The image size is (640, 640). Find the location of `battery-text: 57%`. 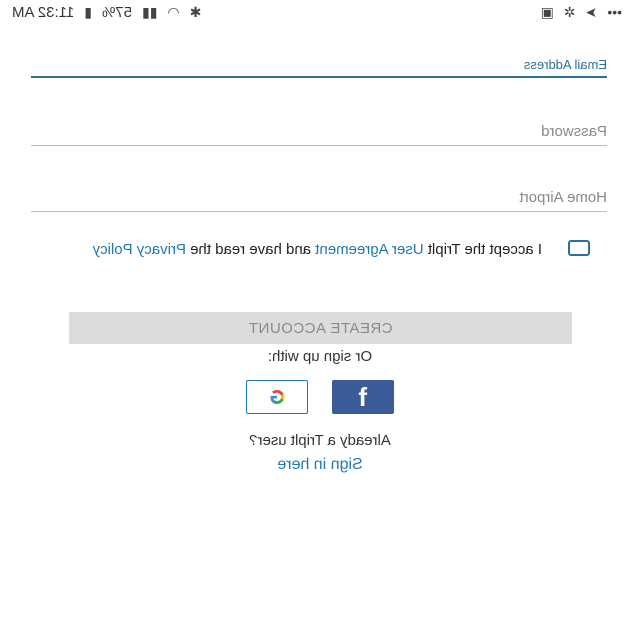

battery-text: 57% is located at coordinates (117, 12).